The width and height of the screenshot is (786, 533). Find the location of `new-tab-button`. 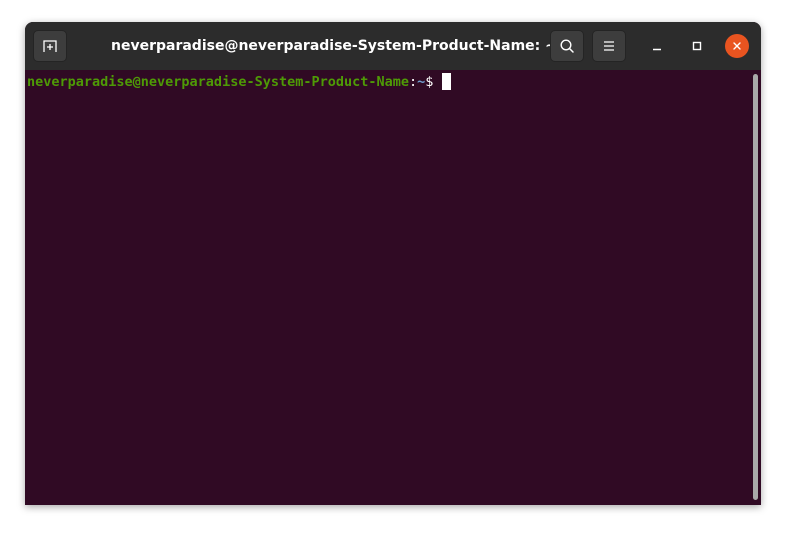

new-tab-button is located at coordinates (50, 46).